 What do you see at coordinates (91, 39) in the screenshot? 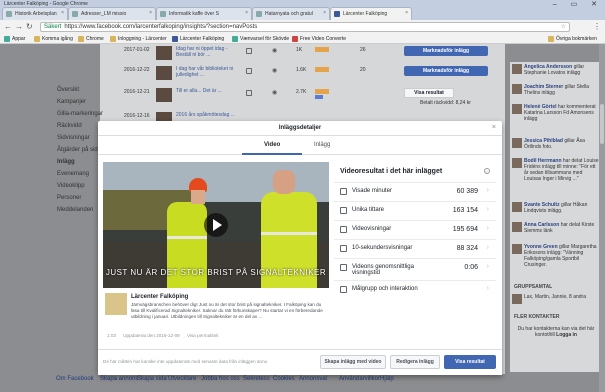
I see `bookmark-chrome: Chrome` at bounding box center [91, 39].